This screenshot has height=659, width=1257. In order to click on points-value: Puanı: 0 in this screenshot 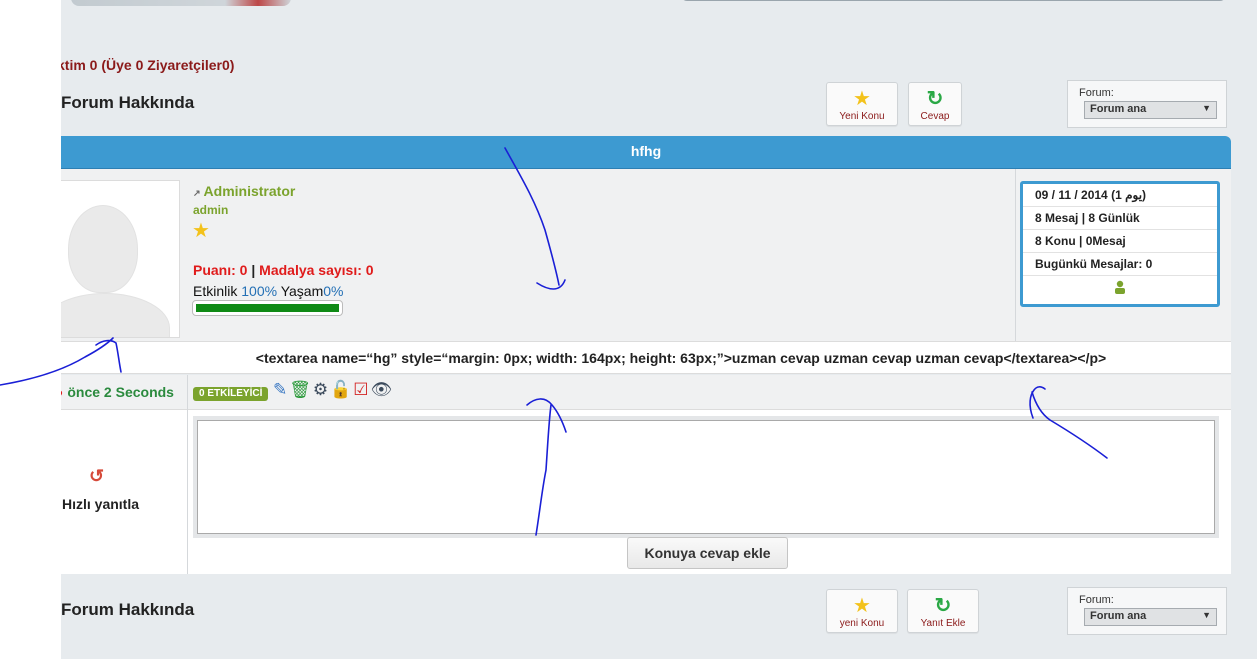, I will do `click(220, 270)`.